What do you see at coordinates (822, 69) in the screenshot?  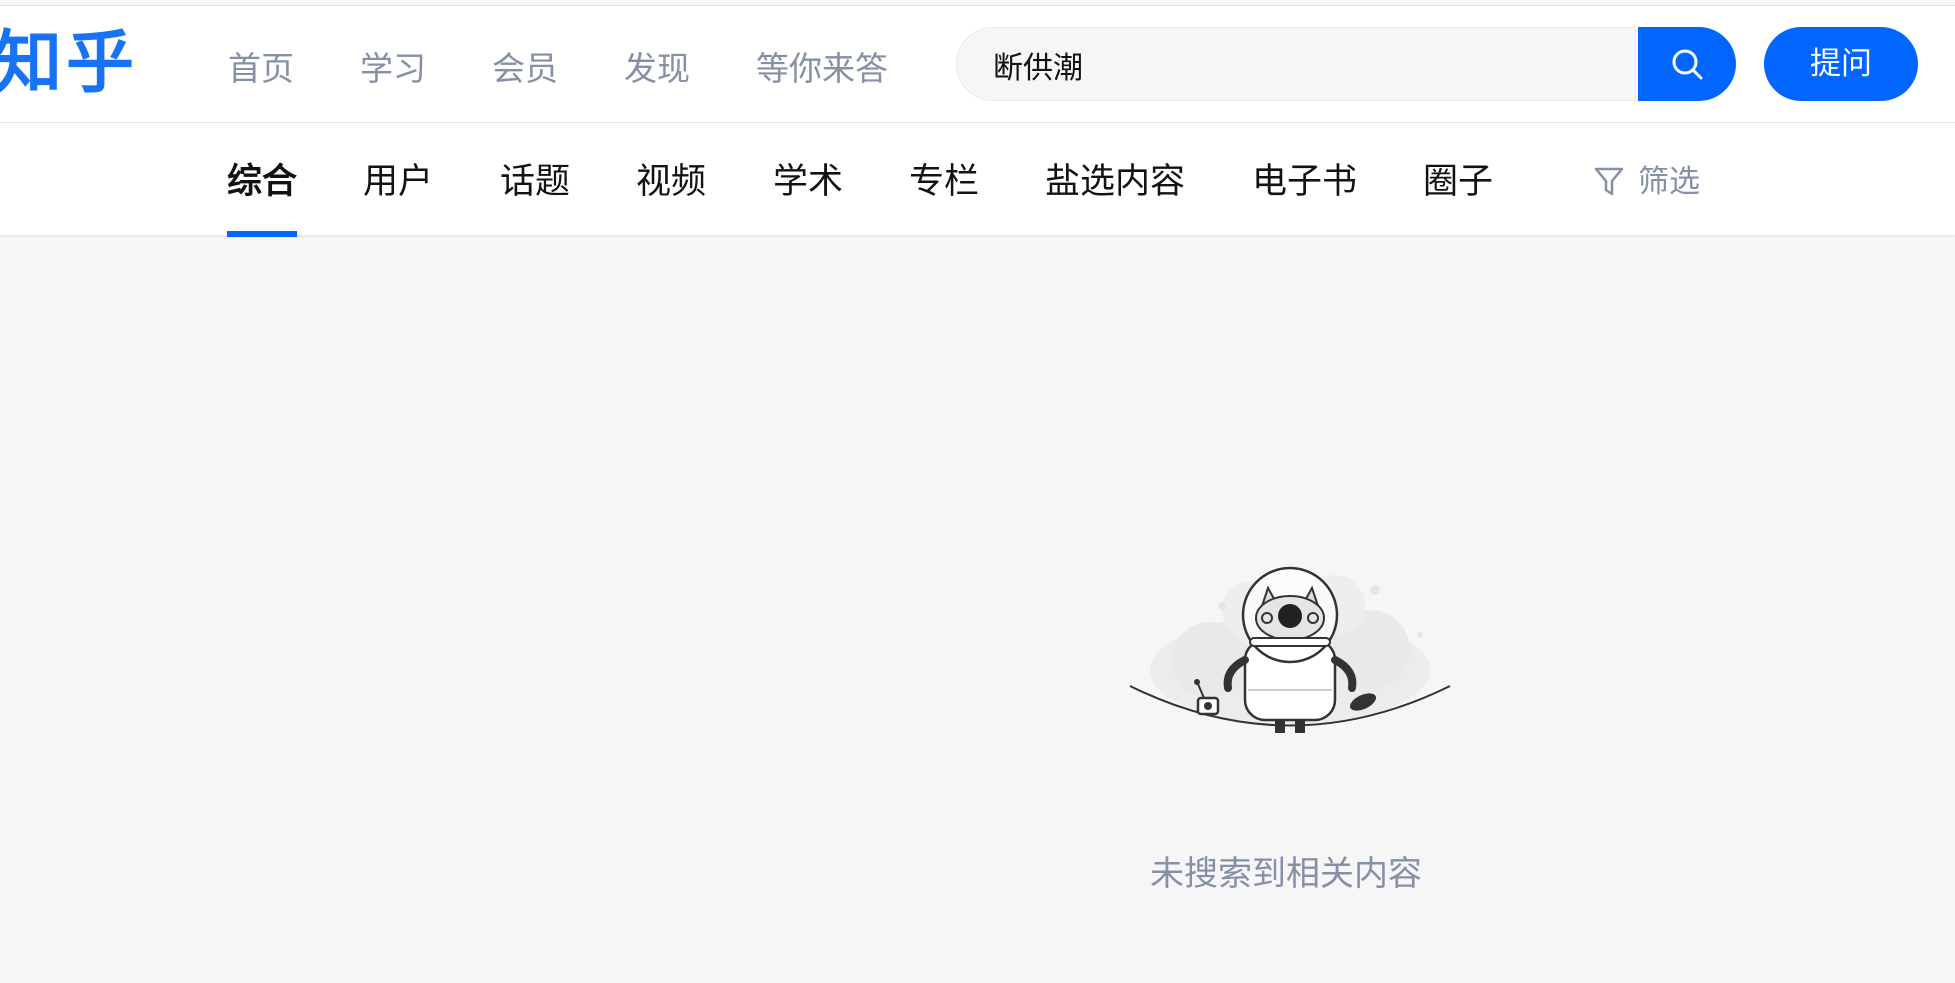 I see `nav-waiting-answers: 等你来答` at bounding box center [822, 69].